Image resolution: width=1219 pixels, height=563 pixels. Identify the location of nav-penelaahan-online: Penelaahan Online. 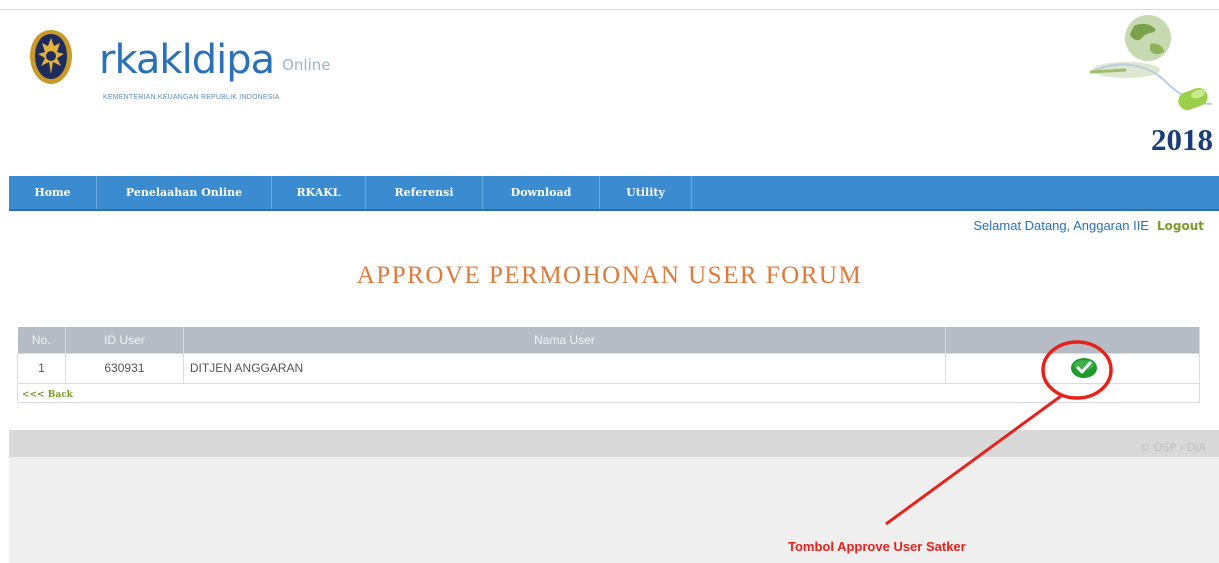
(184, 192).